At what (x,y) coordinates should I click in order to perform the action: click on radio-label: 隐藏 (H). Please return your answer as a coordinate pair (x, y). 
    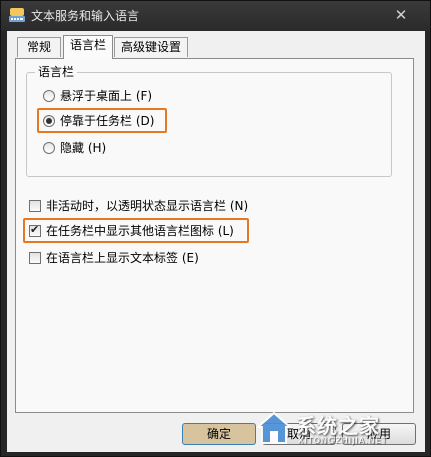
    Looking at the image, I should click on (83, 148).